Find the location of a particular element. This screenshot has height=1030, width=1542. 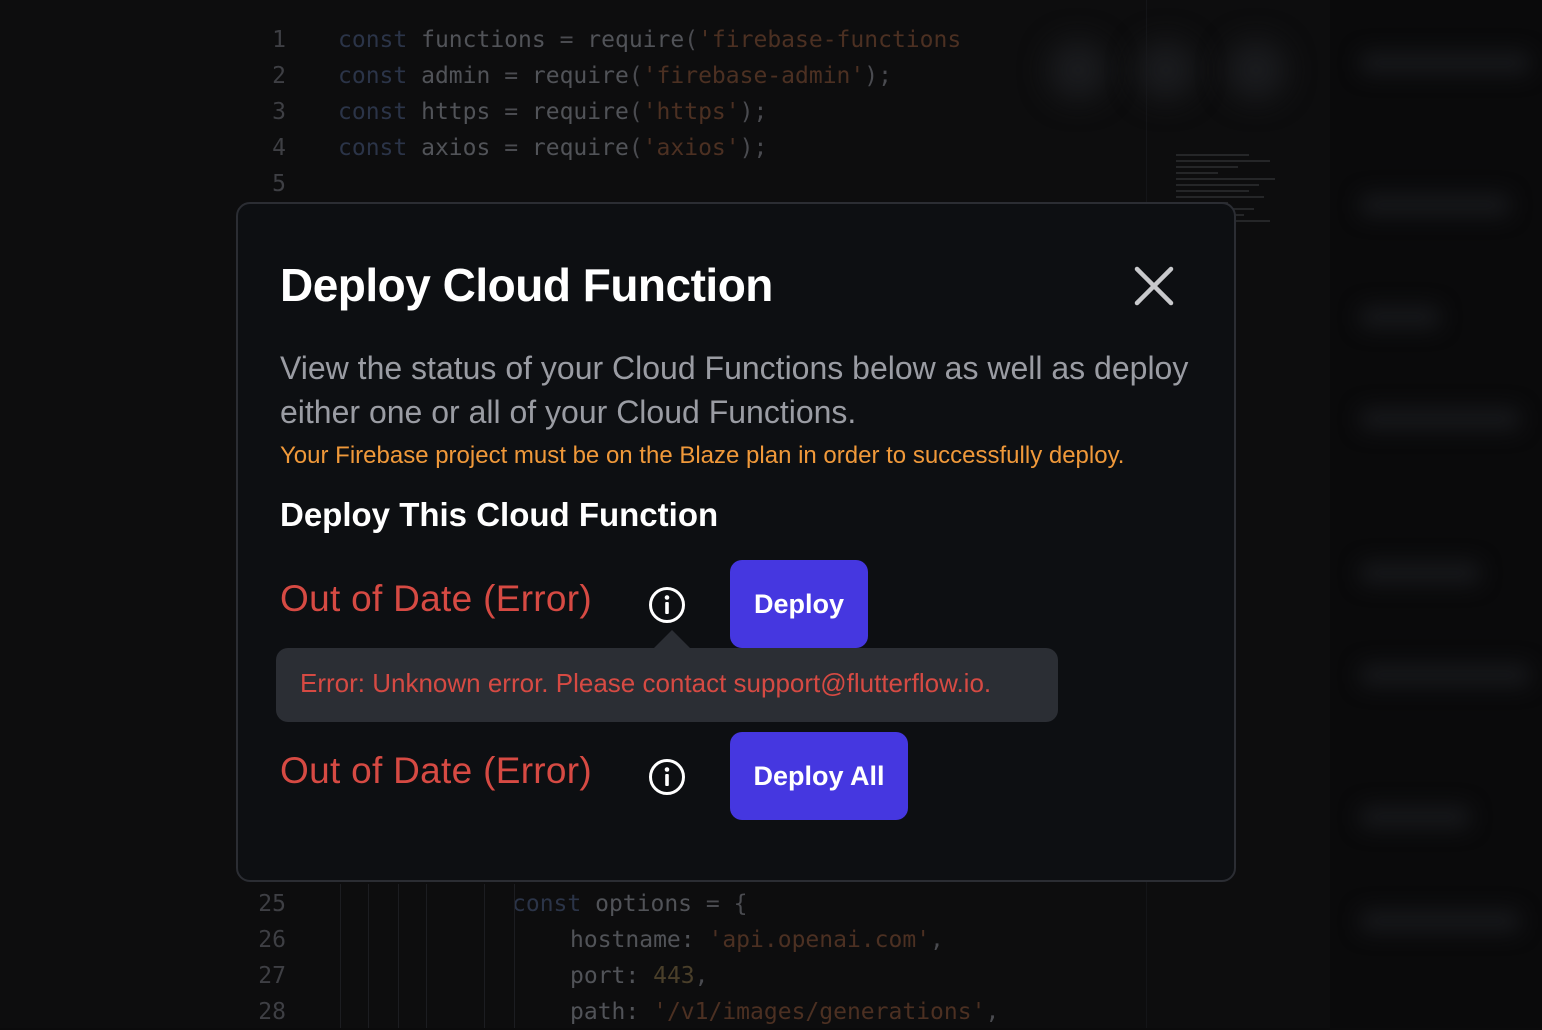

line-number: 1 is located at coordinates (279, 40).